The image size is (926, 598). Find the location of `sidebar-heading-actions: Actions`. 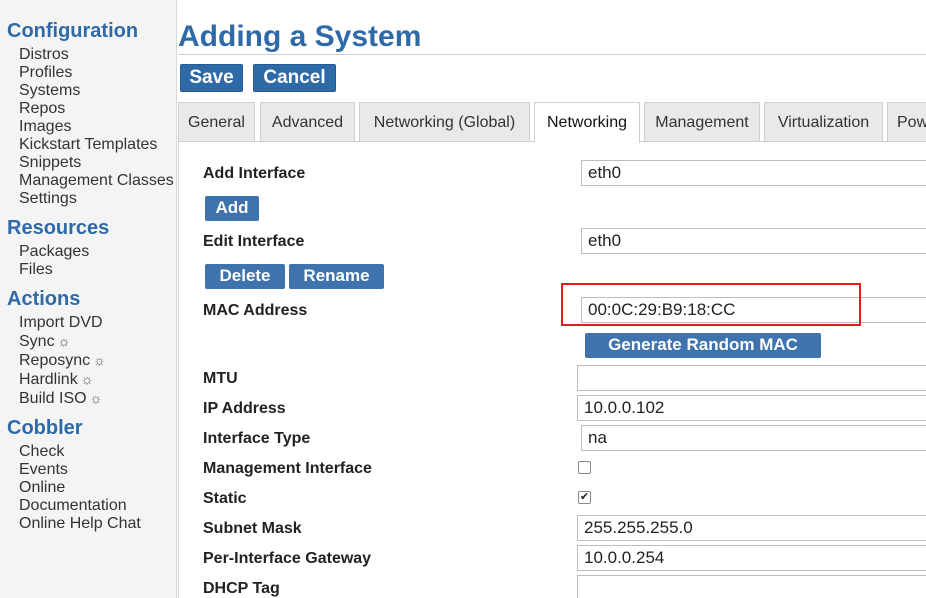

sidebar-heading-actions: Actions is located at coordinates (44, 299).